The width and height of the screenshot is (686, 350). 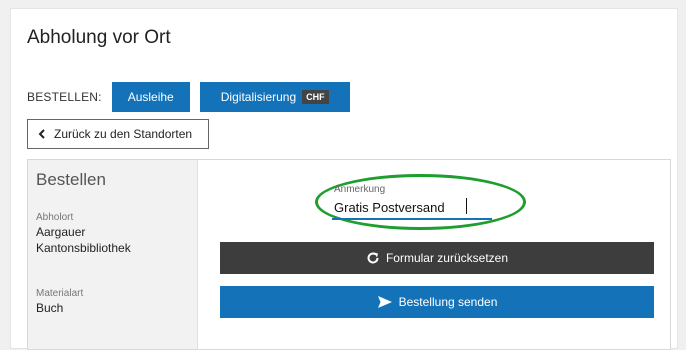 I want to click on chf-badge: CHF, so click(x=315, y=97).